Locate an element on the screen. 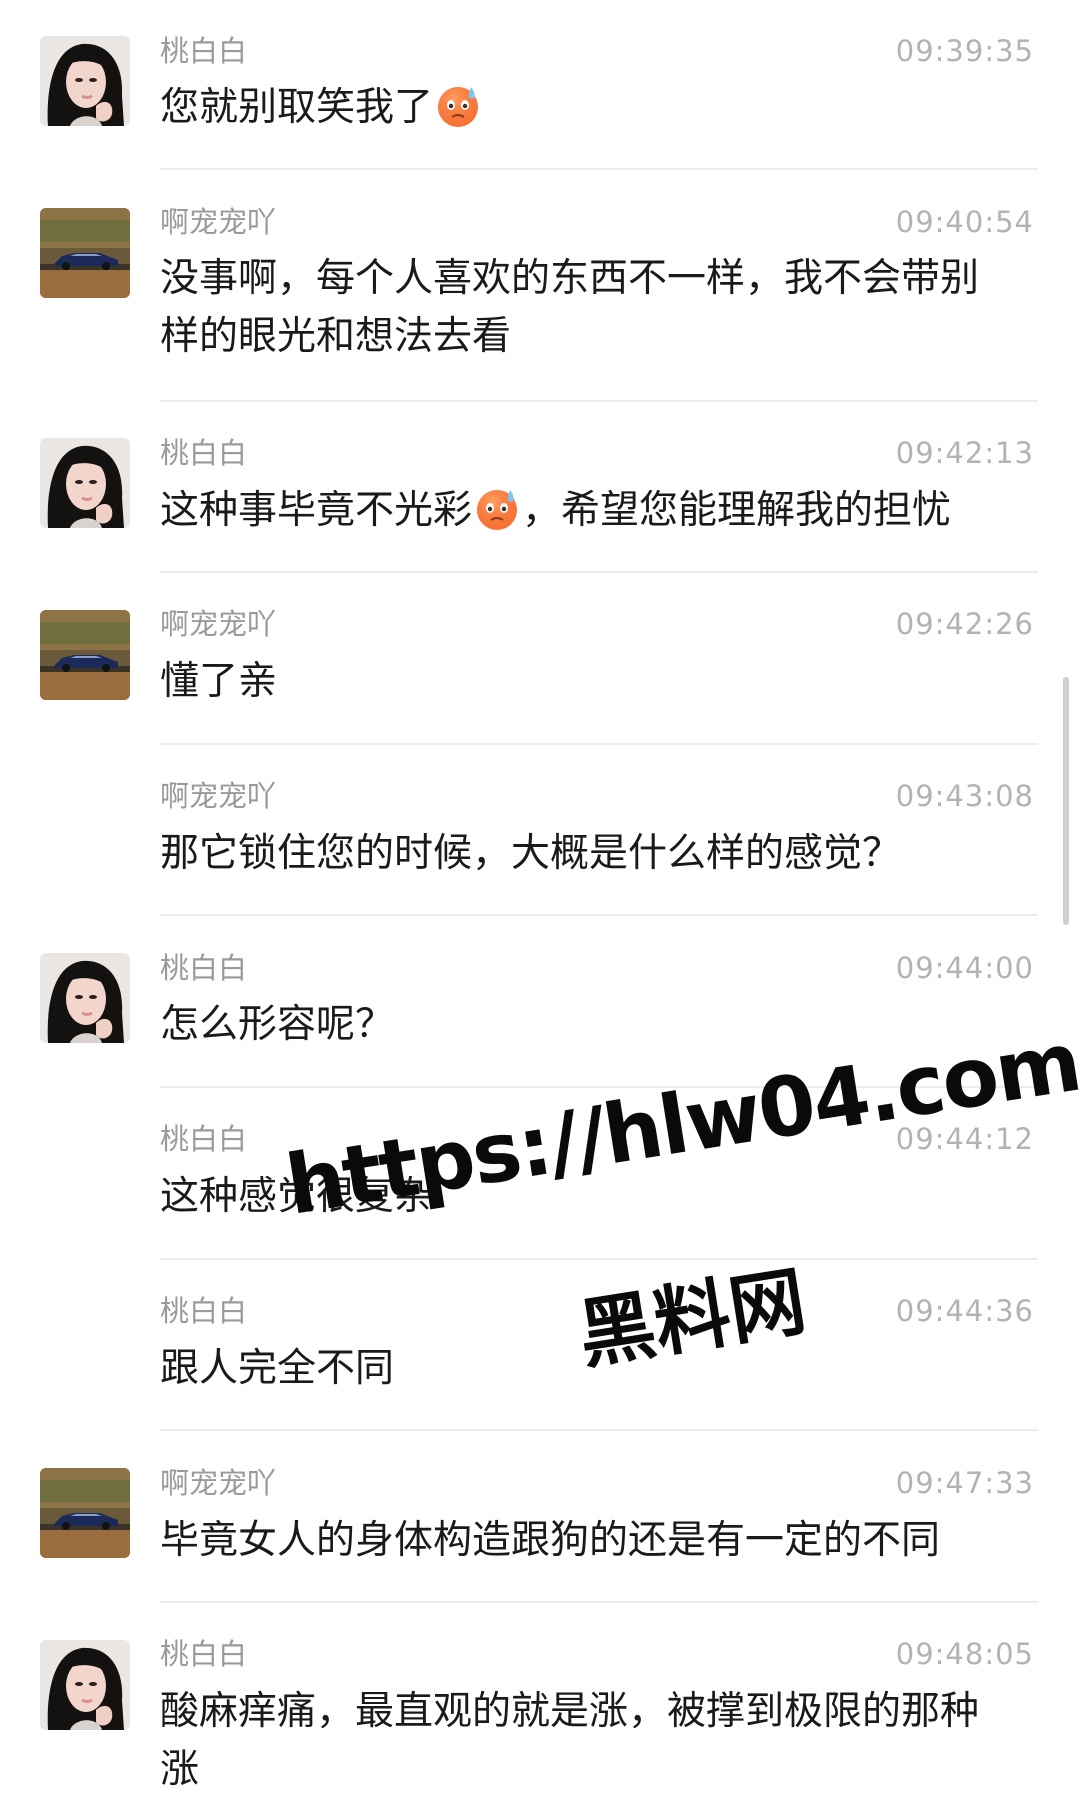 This screenshot has height=1812, width=1080. message-text: 跟人完全不同 is located at coordinates (600, 1369).